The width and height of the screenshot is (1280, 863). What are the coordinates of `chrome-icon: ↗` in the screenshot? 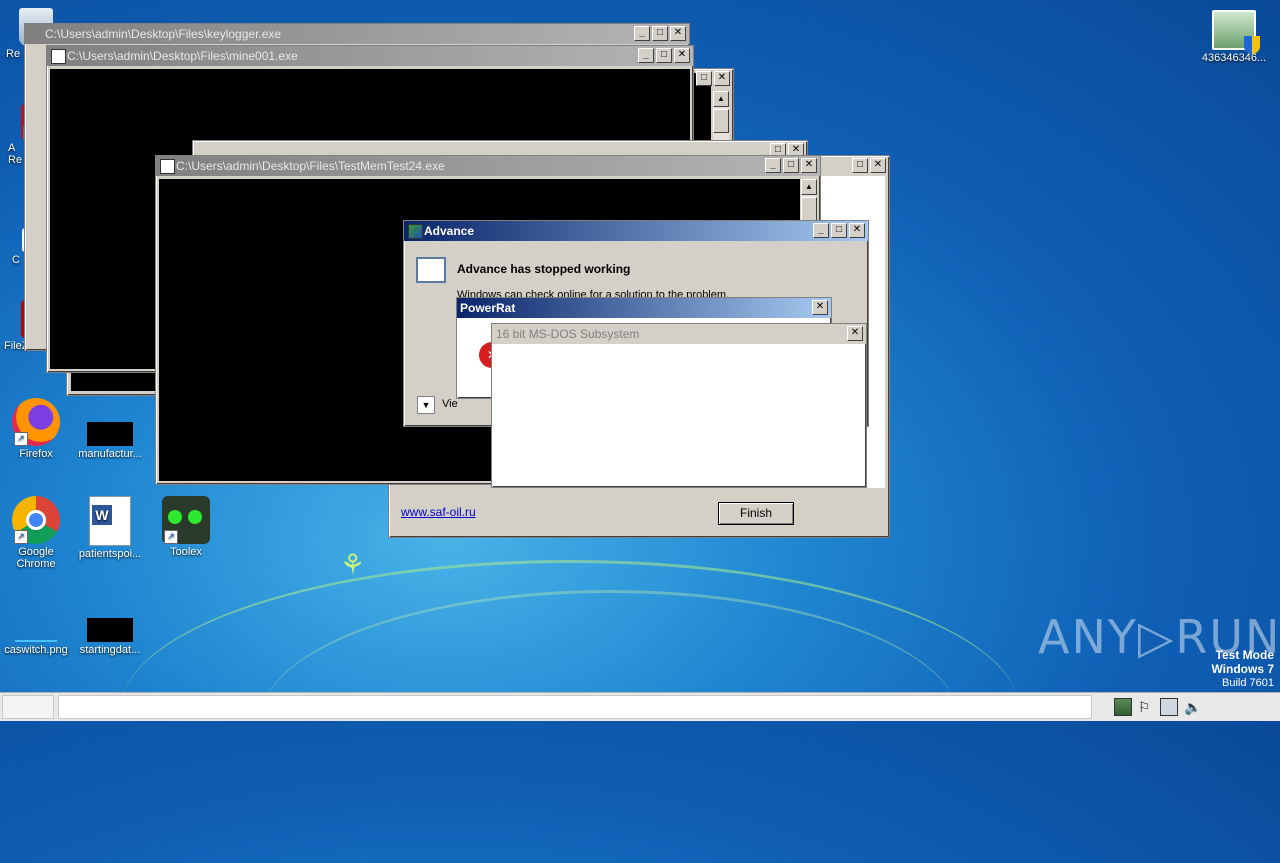 It's located at (36, 520).